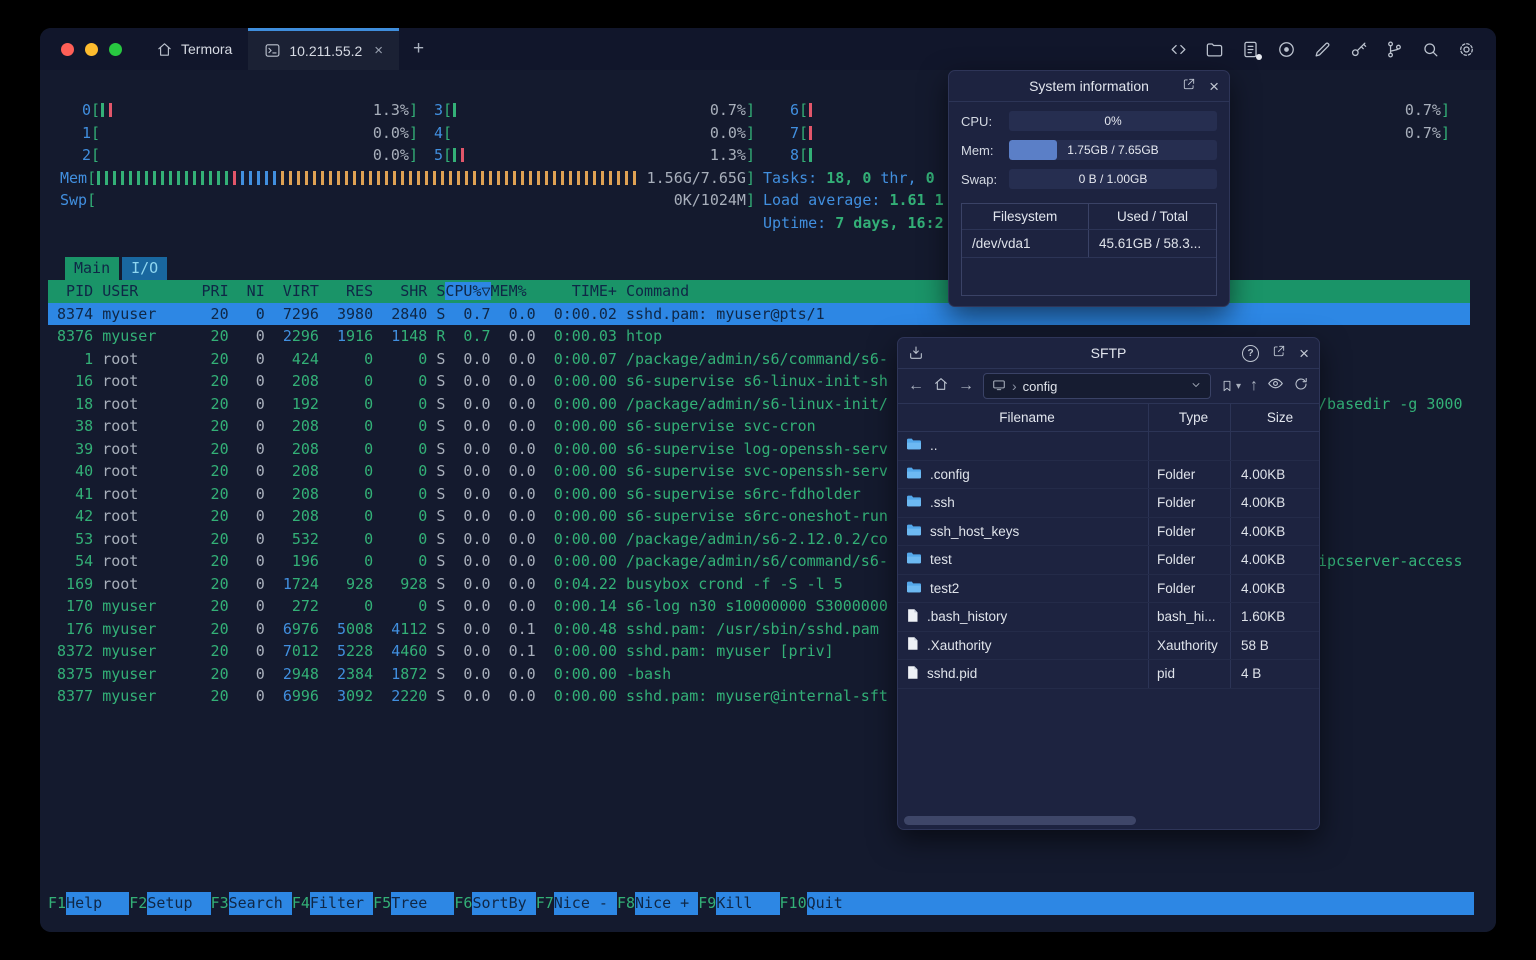 This screenshot has width=1536, height=960. Describe the element at coordinates (57, 903) in the screenshot. I see `fn-key-F1: F1` at that location.